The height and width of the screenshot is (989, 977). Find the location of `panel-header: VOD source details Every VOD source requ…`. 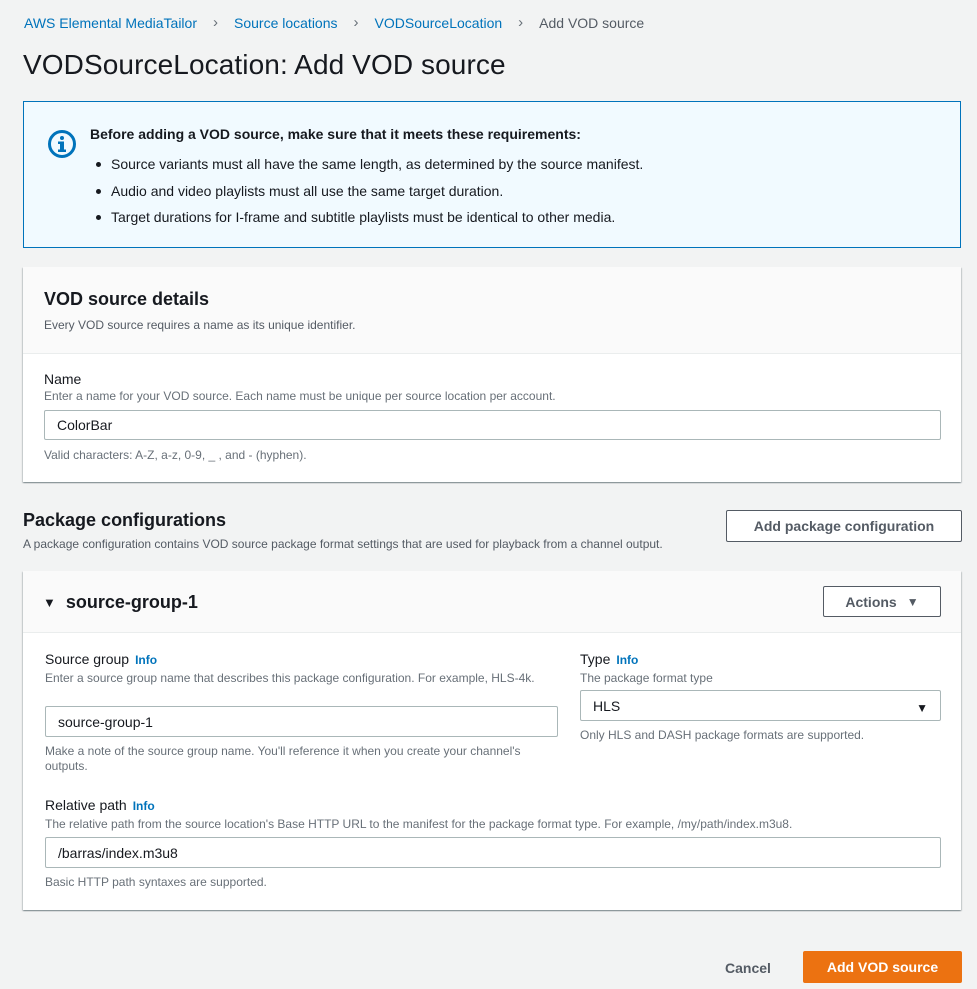

panel-header: VOD source details Every VOD source requ… is located at coordinates (492, 310).